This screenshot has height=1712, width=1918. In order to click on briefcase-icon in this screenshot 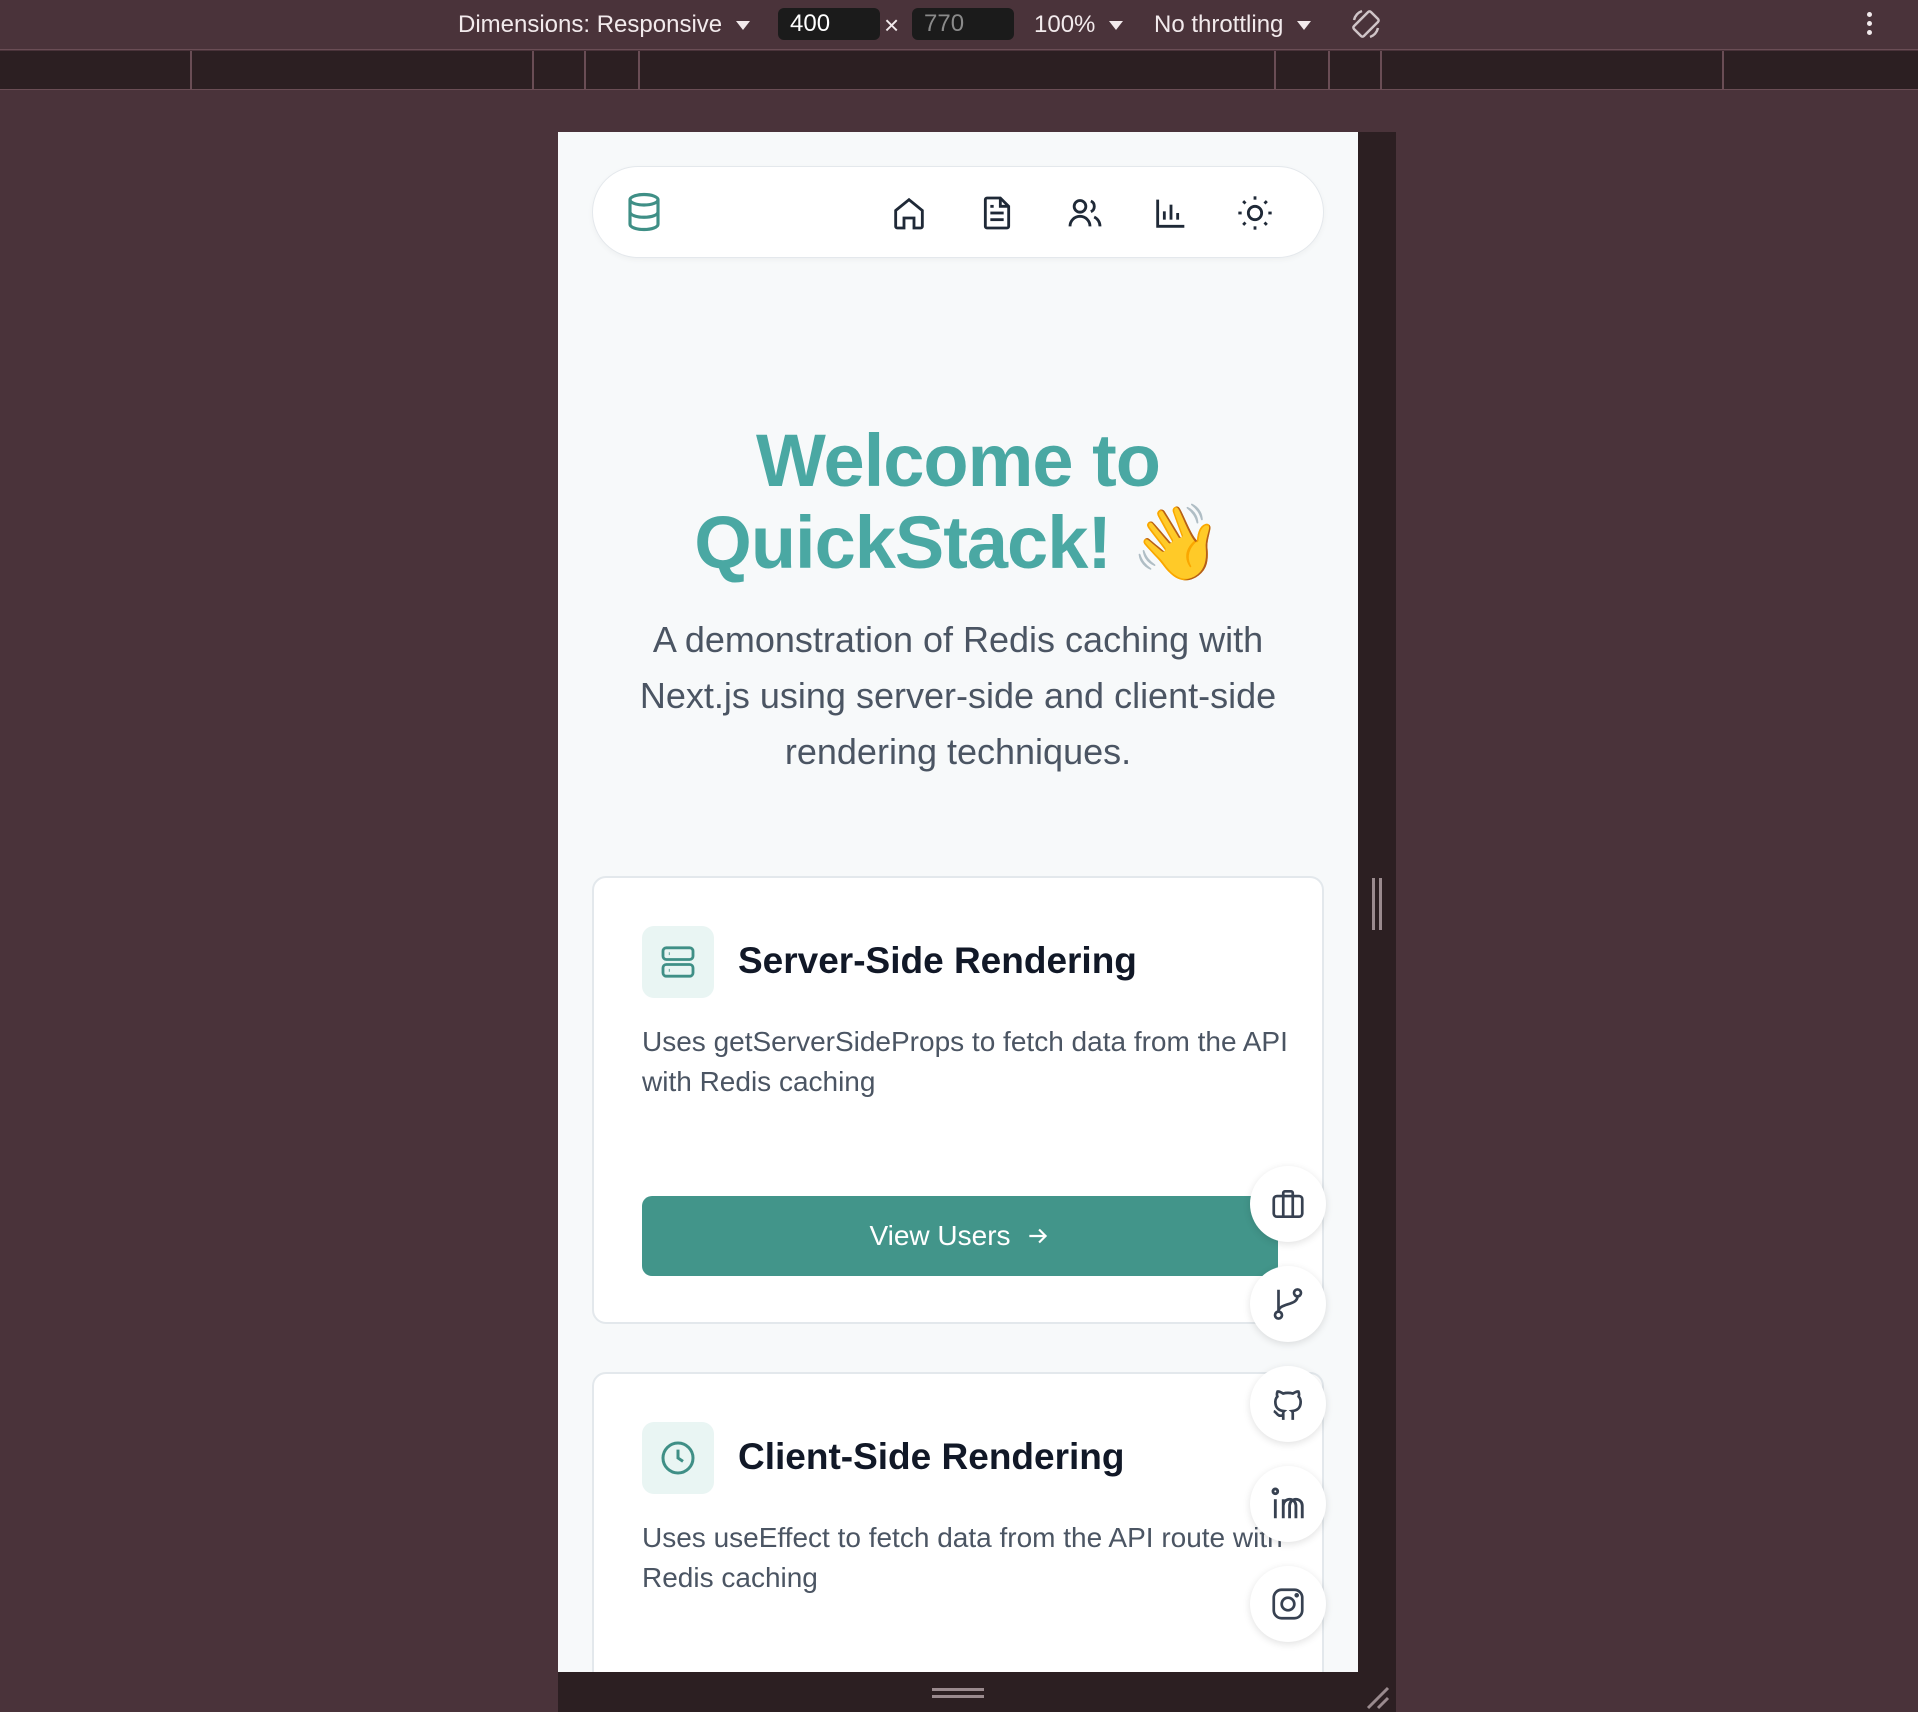, I will do `click(1288, 1204)`.